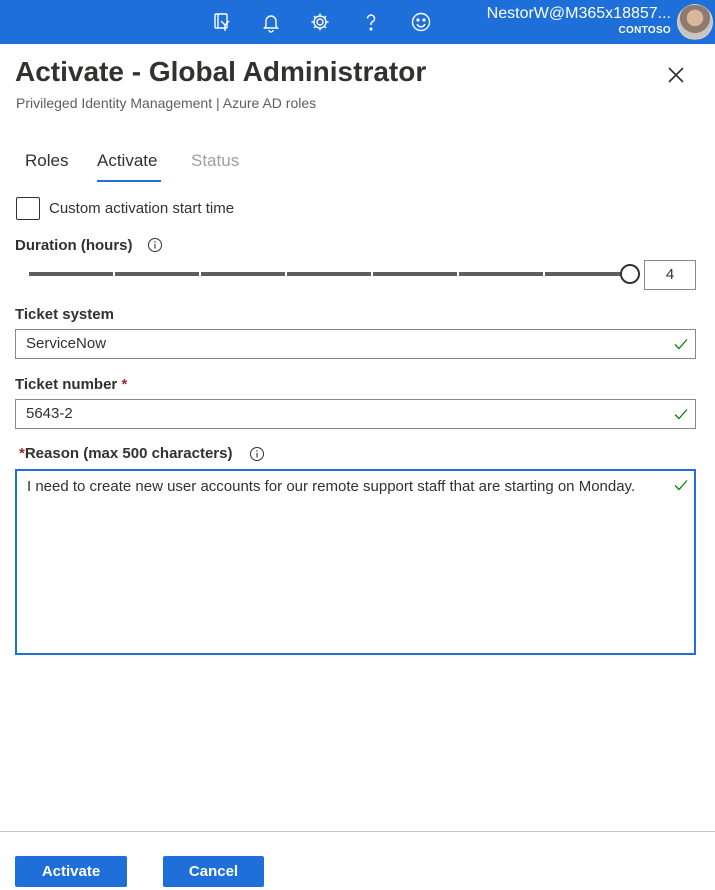 Image resolution: width=715 pixels, height=890 pixels. I want to click on duration-input: 4, so click(670, 275).